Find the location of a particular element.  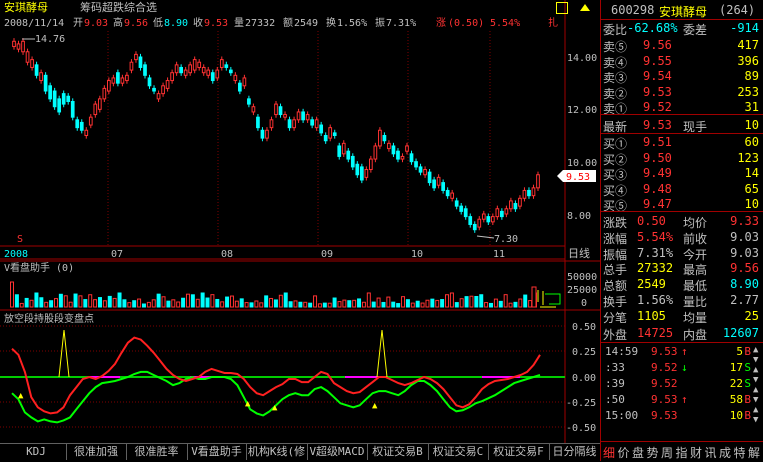

s-marker: S is located at coordinates (20, 239).